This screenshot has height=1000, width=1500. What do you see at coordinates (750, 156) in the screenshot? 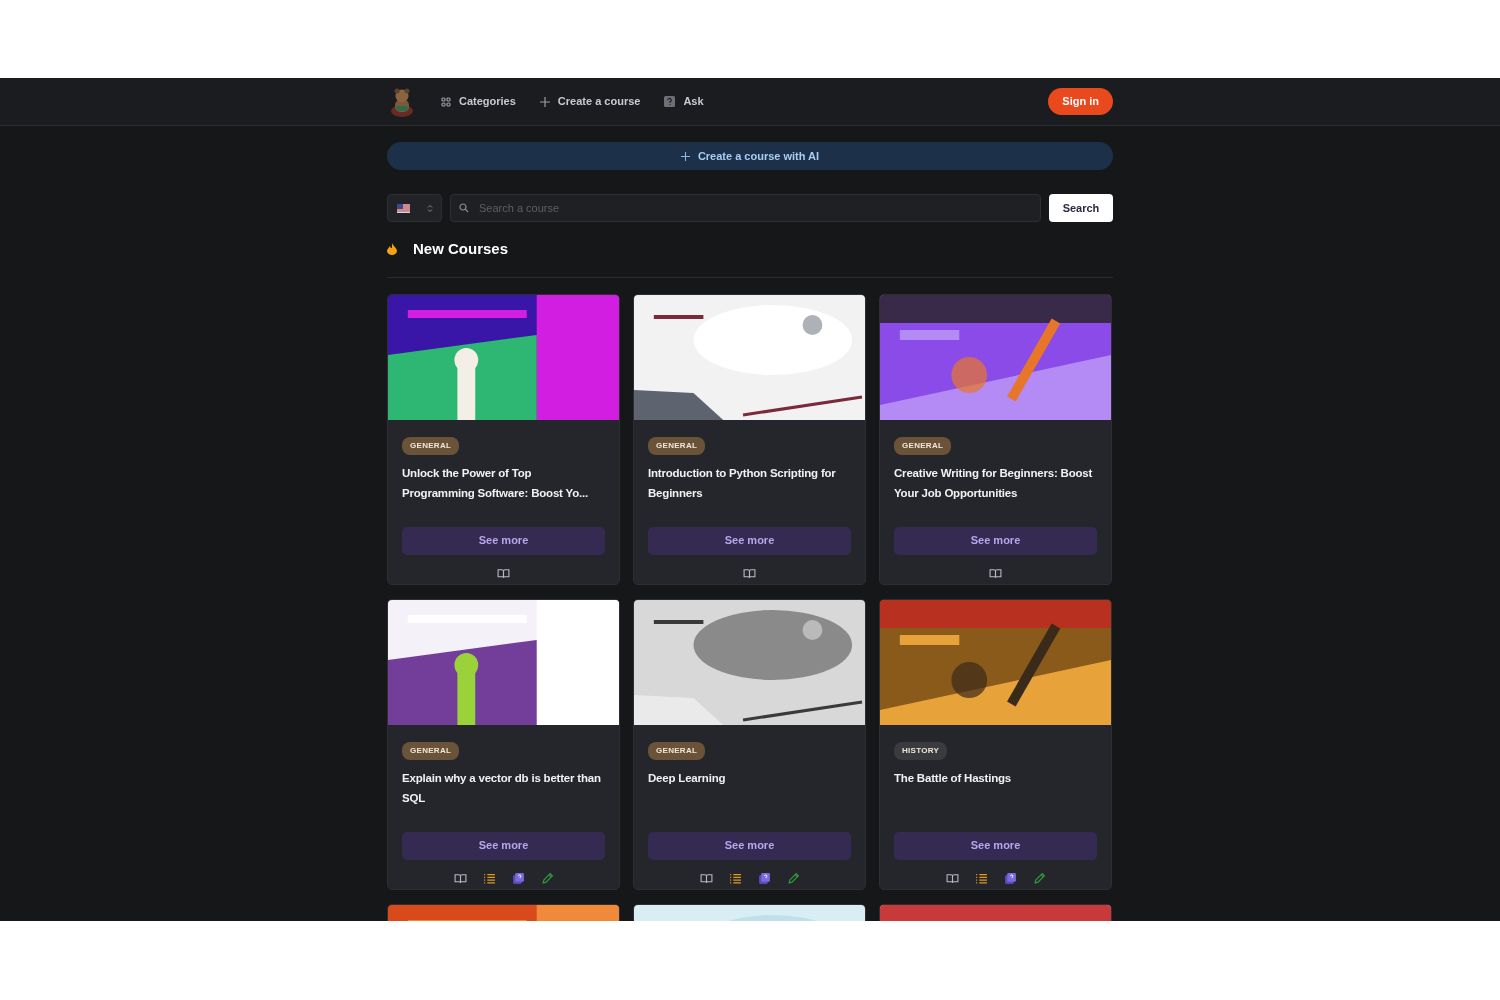
I see `create-with-ai-button: Create a course with AI` at bounding box center [750, 156].